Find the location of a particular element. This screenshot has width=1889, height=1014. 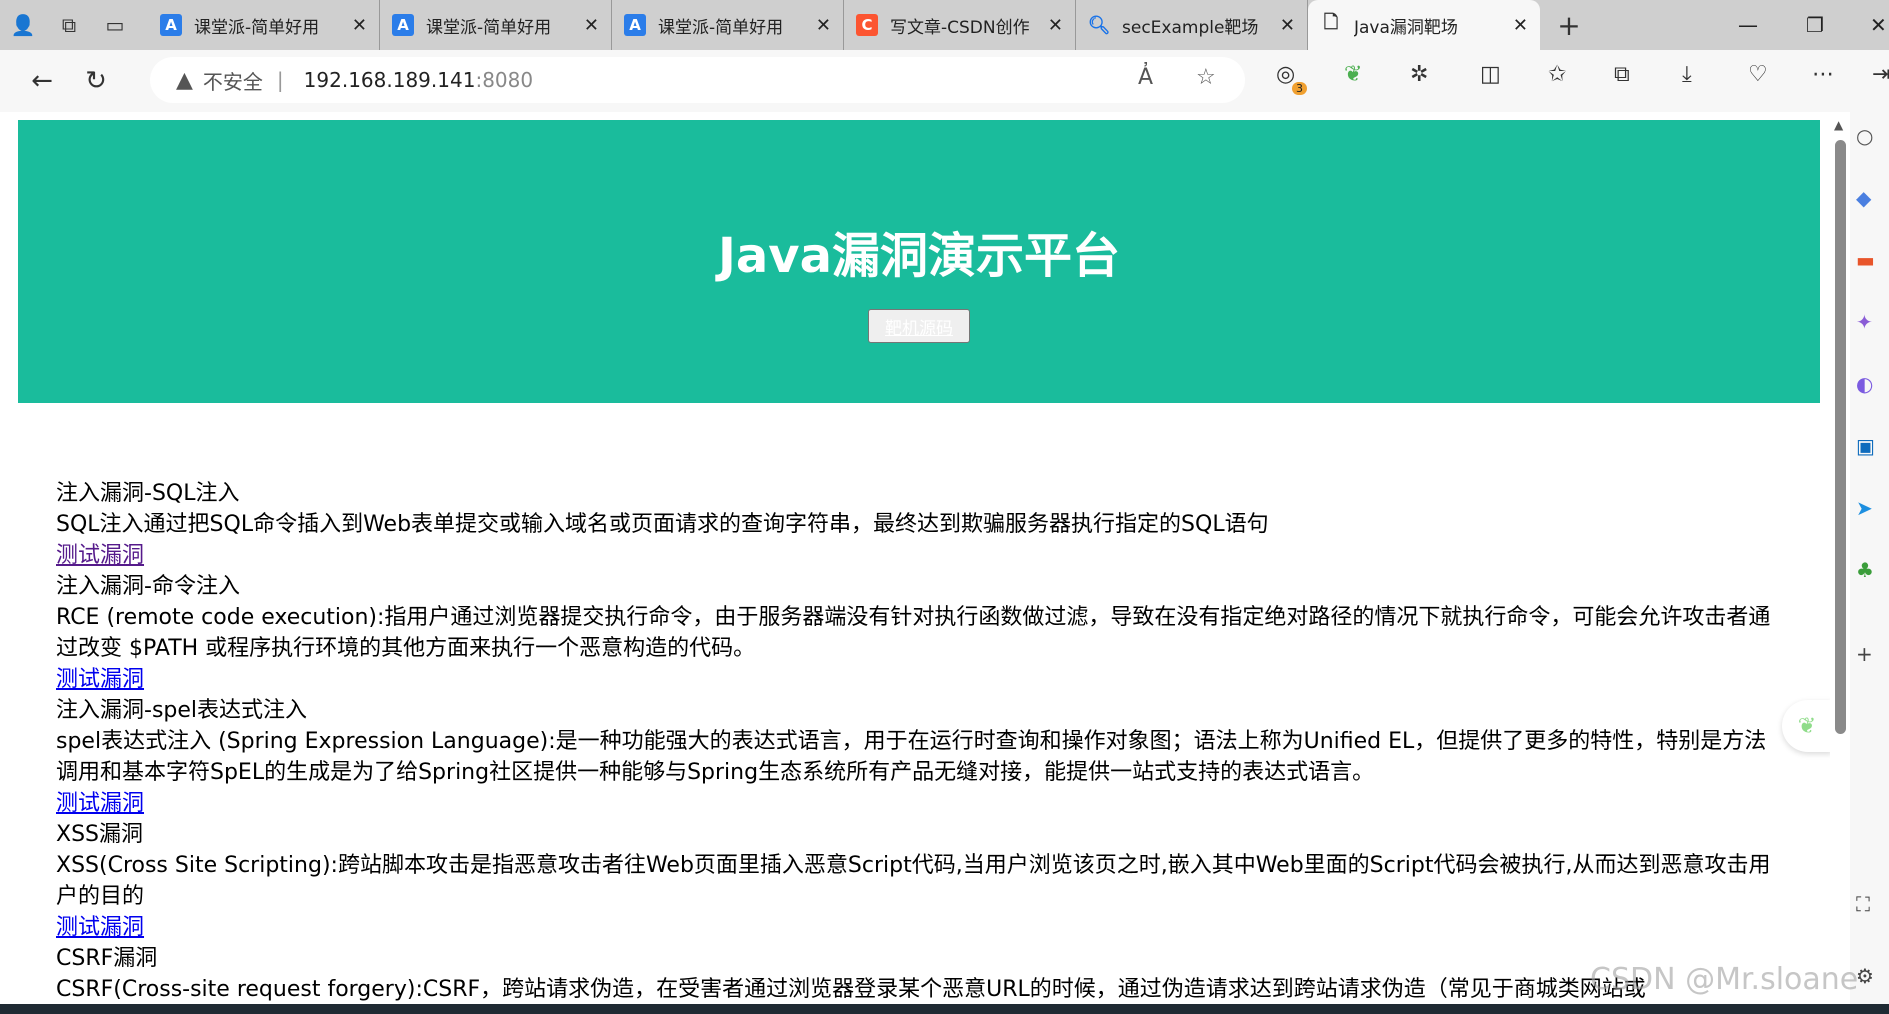

tab-title: secExample靶场 is located at coordinates (1190, 27).